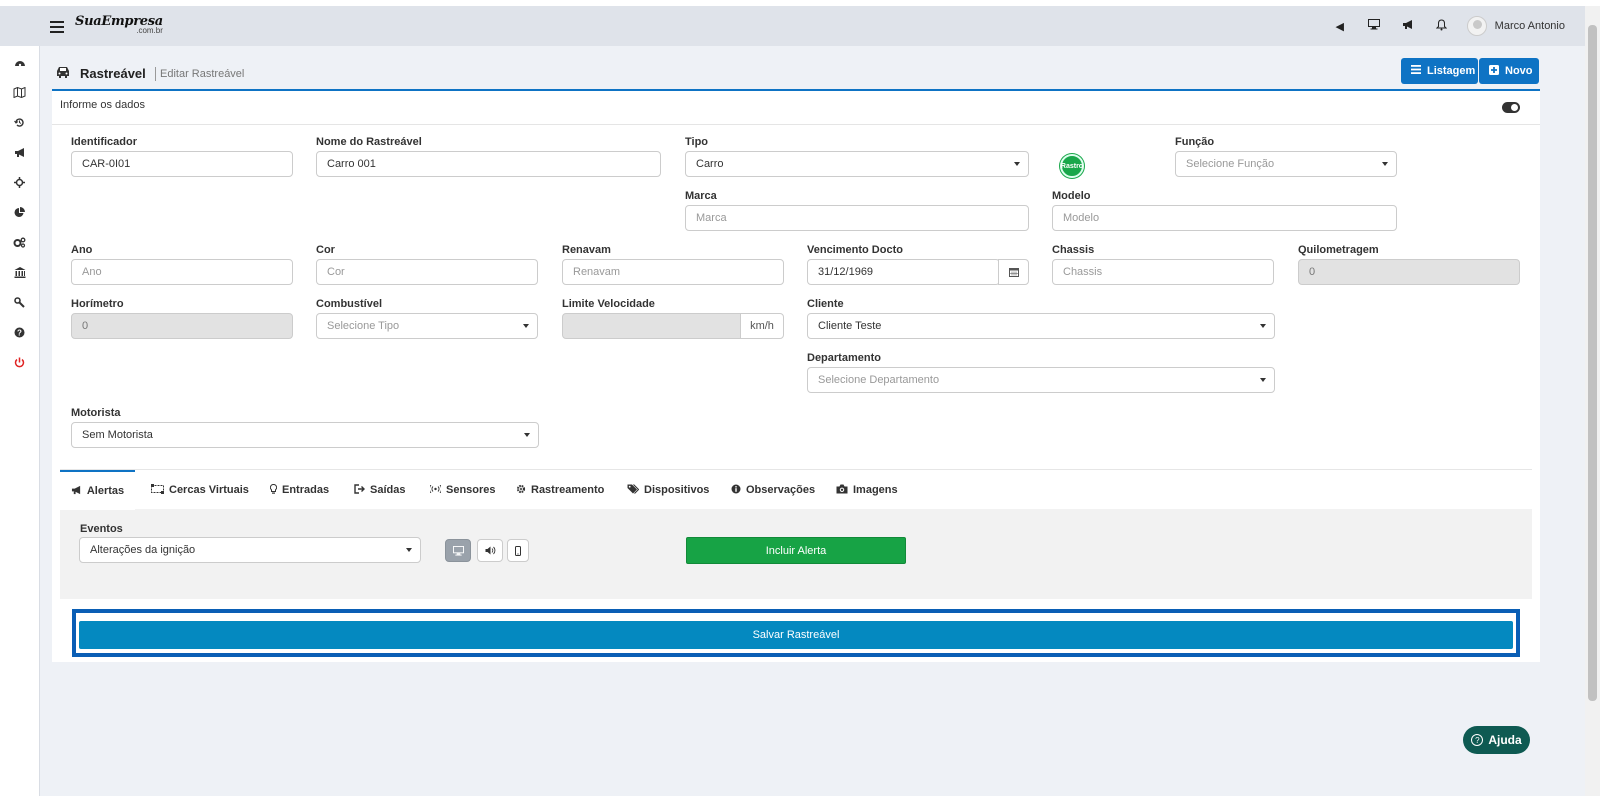  I want to click on tabs-row: Alertas Cercas Virtuais Entradas Saídas, so click(796, 489).